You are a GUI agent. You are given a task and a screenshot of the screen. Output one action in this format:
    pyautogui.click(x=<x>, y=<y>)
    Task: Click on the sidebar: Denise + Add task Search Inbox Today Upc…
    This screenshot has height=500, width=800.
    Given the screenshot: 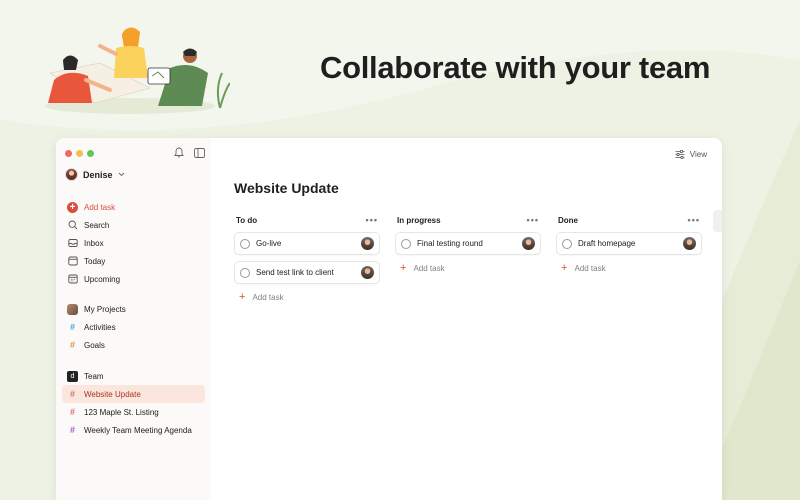 What is the action you would take?
    pyautogui.click(x=133, y=319)
    